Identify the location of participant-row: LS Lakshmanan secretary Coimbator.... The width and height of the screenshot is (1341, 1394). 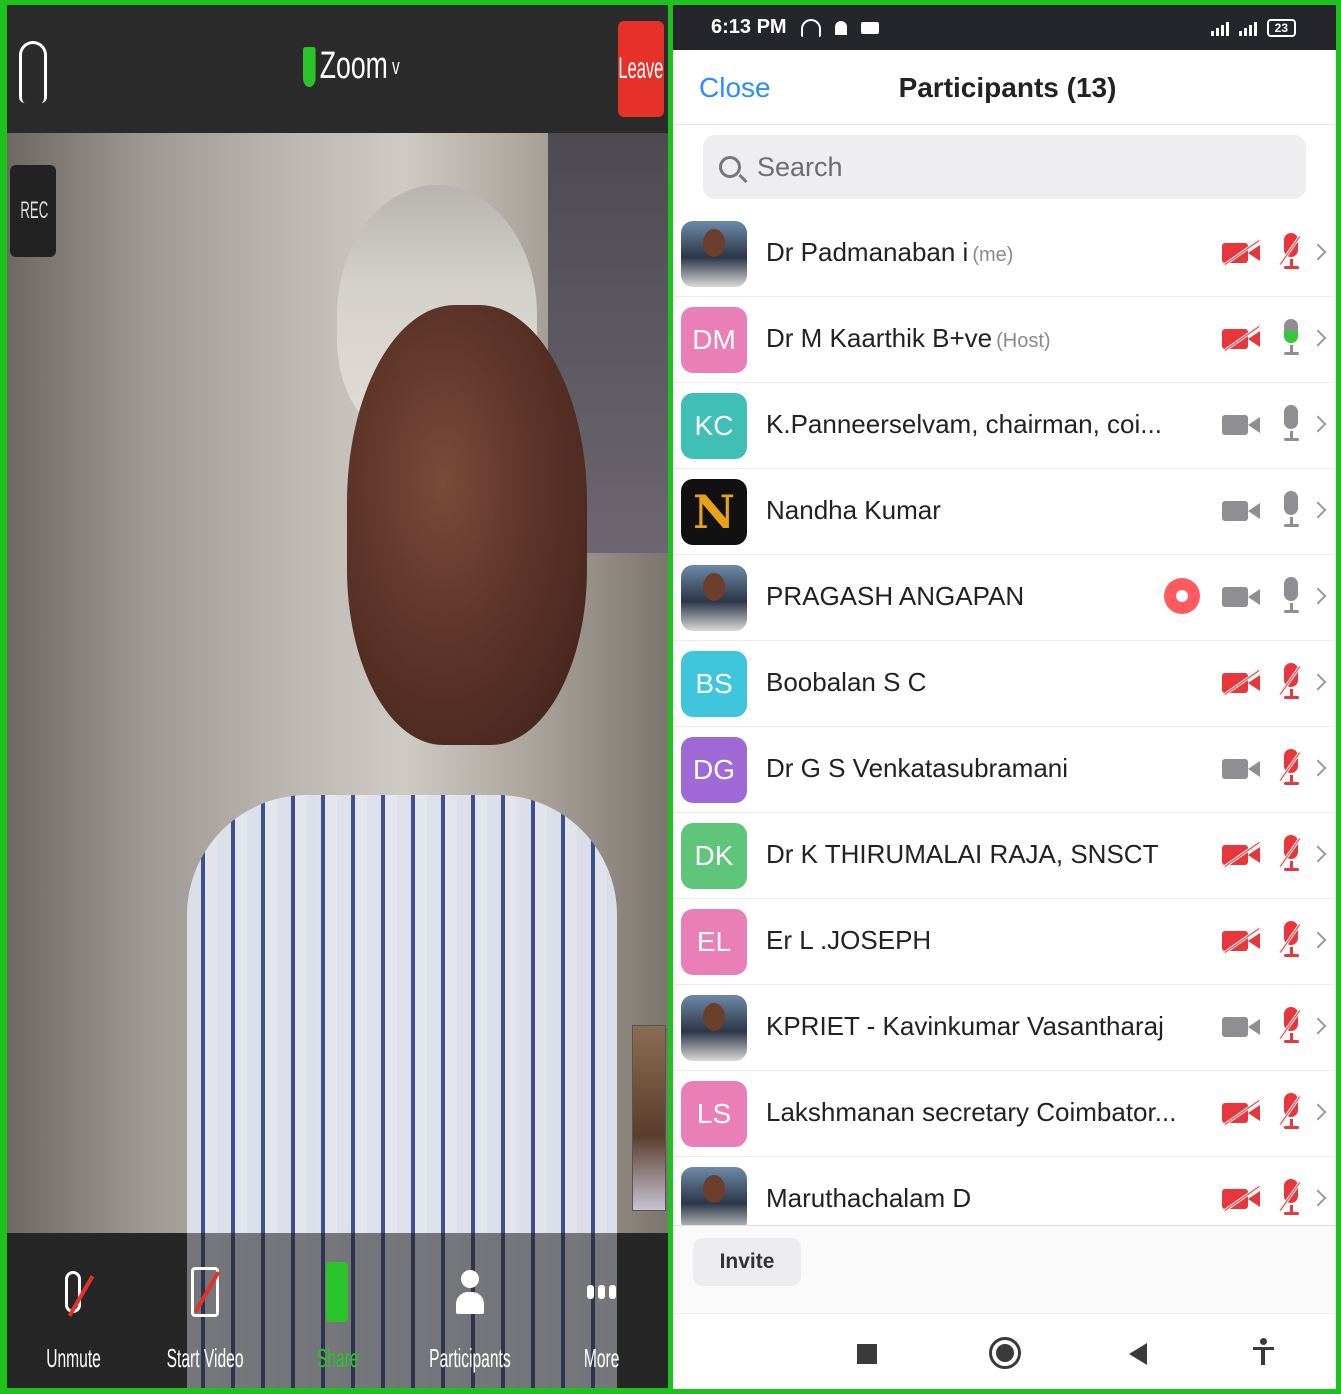
(1004, 1114).